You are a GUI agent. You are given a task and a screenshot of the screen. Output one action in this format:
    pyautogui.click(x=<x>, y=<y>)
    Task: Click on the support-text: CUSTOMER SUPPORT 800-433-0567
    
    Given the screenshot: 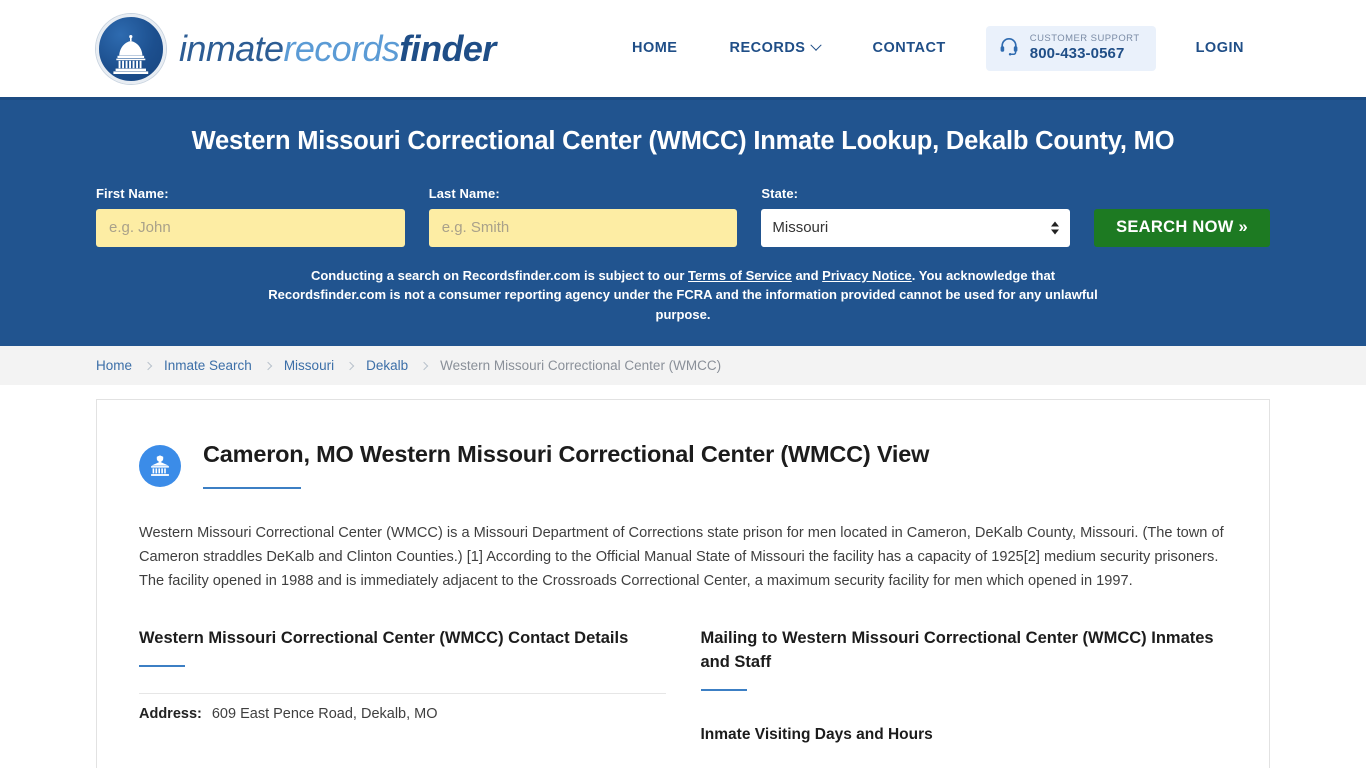 What is the action you would take?
    pyautogui.click(x=1084, y=48)
    